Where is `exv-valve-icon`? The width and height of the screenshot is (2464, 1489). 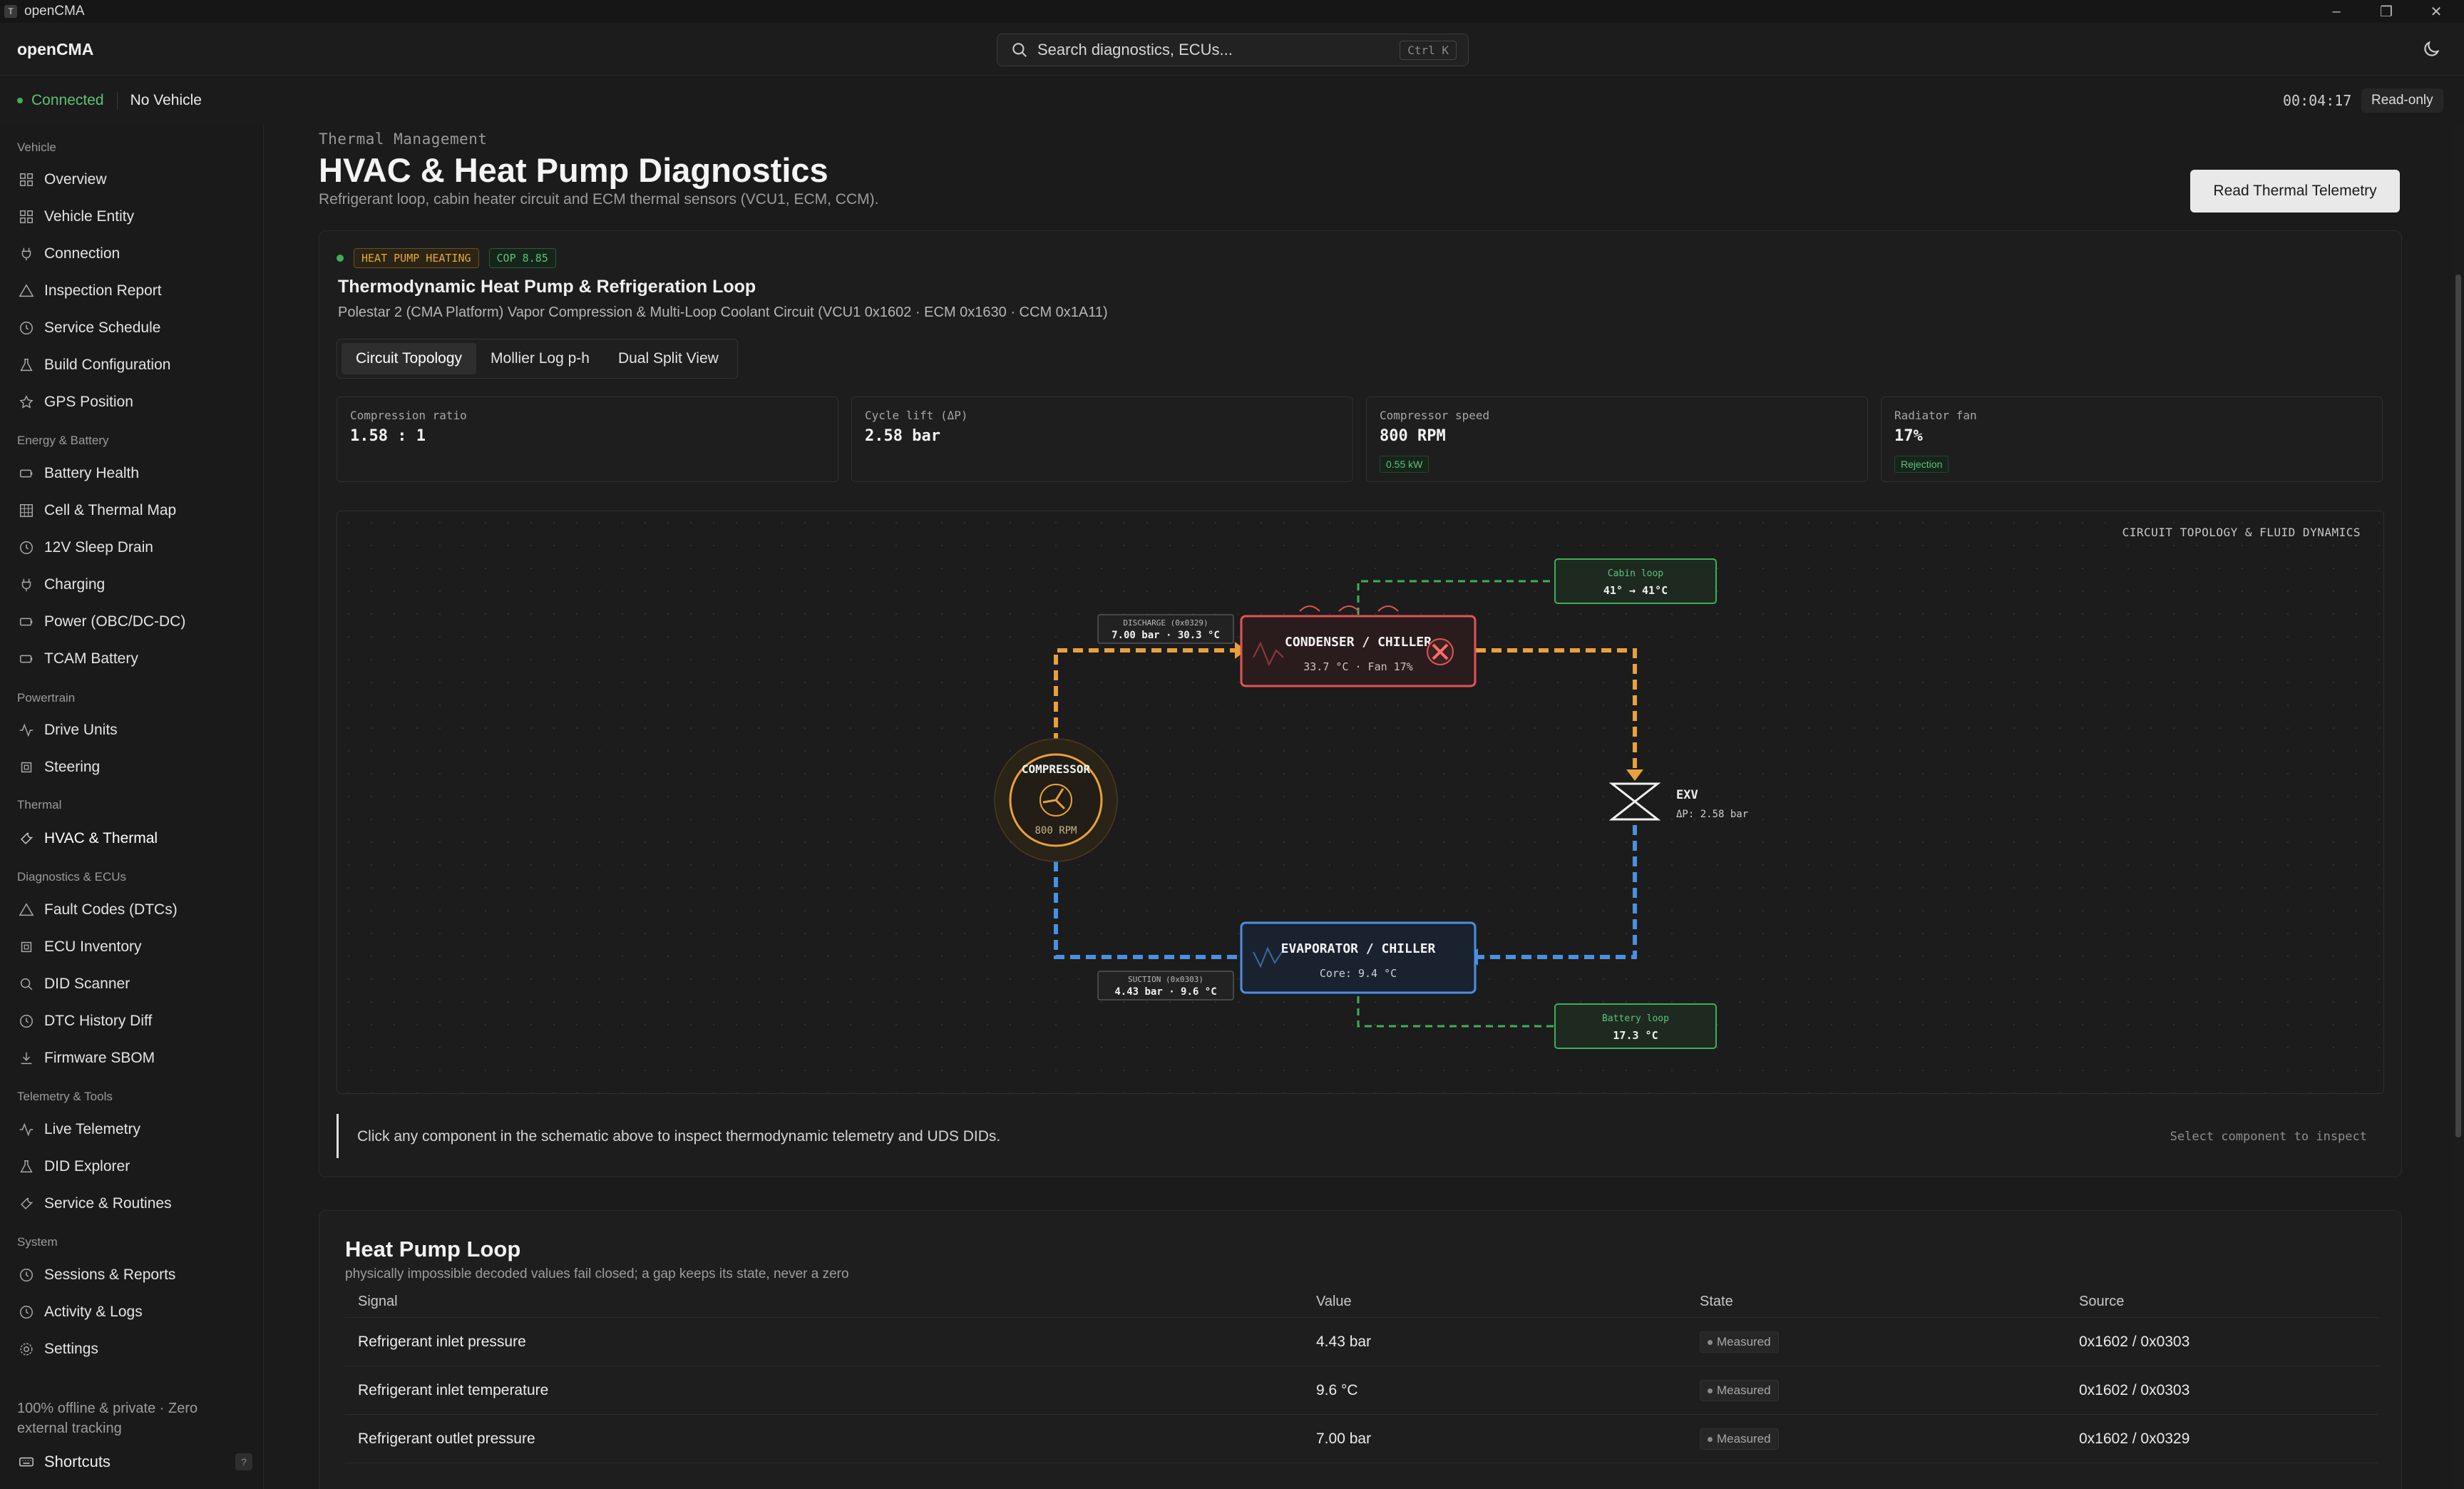 exv-valve-icon is located at coordinates (1634, 801).